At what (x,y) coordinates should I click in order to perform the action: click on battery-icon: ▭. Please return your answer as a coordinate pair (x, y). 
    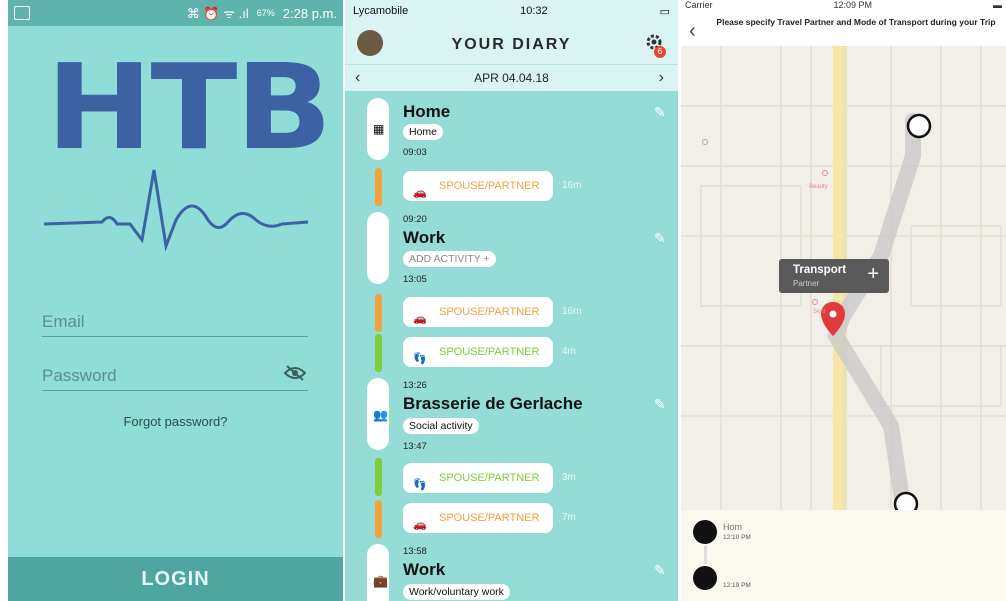
    Looking at the image, I should click on (664, 11).